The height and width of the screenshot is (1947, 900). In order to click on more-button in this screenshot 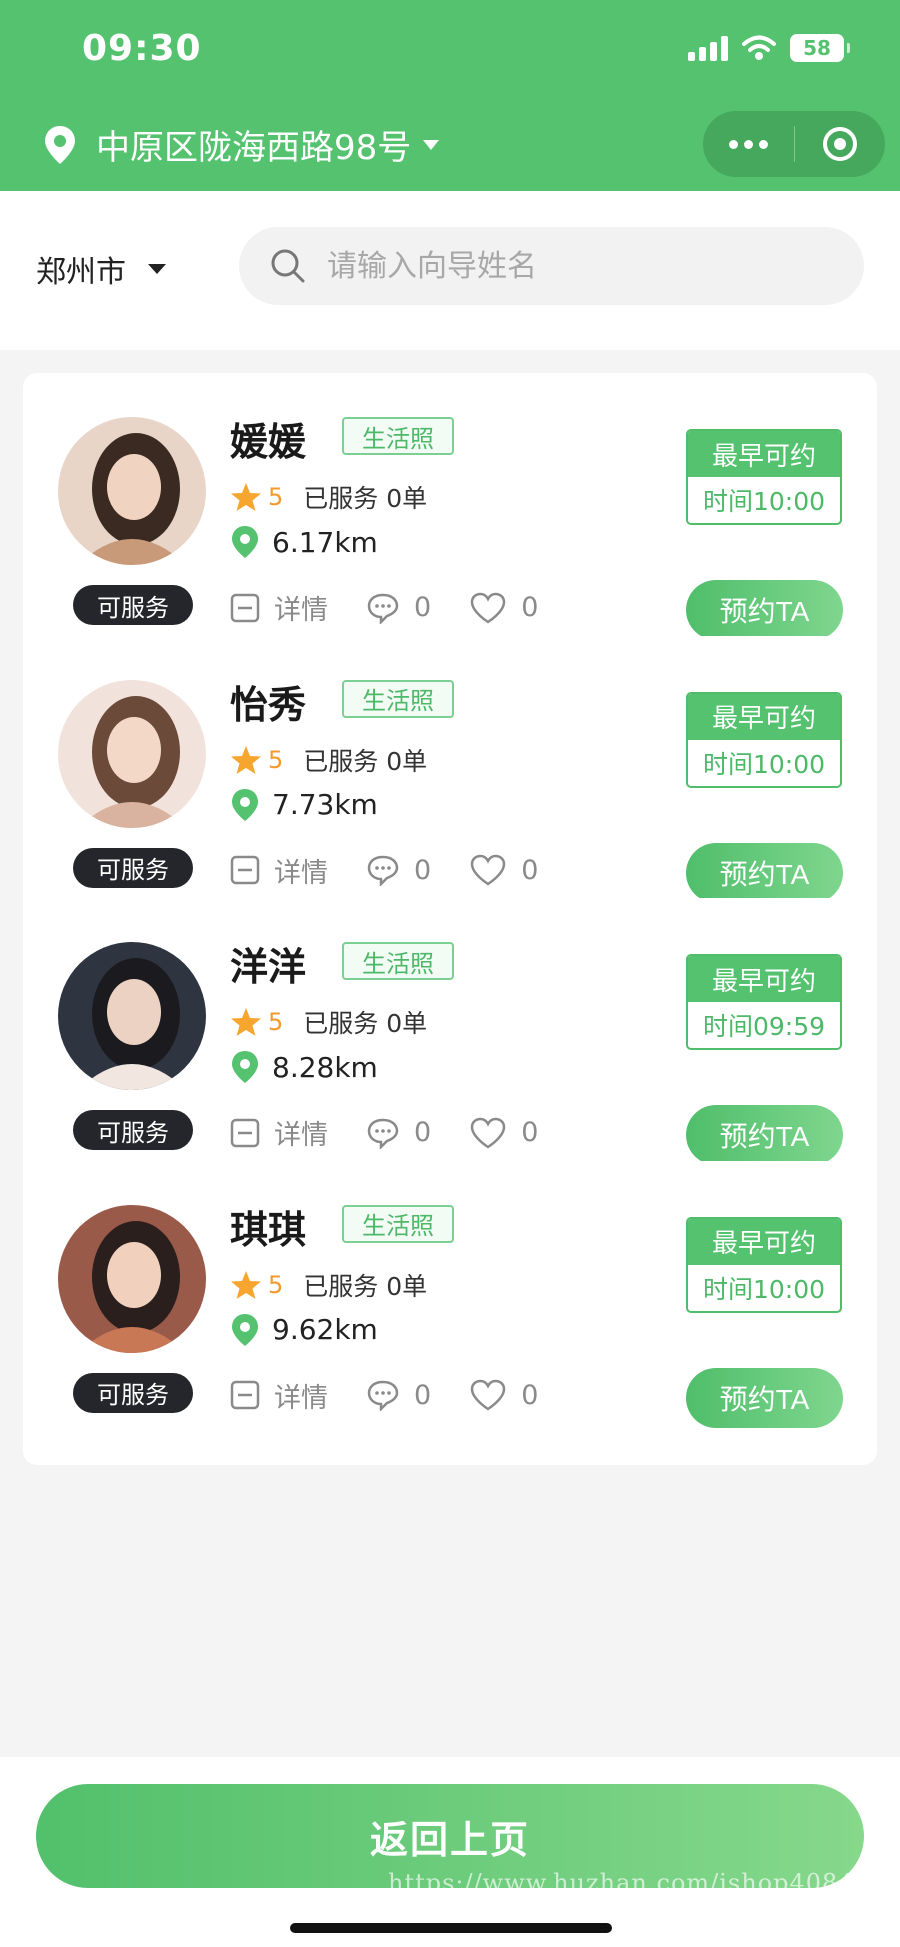, I will do `click(748, 144)`.